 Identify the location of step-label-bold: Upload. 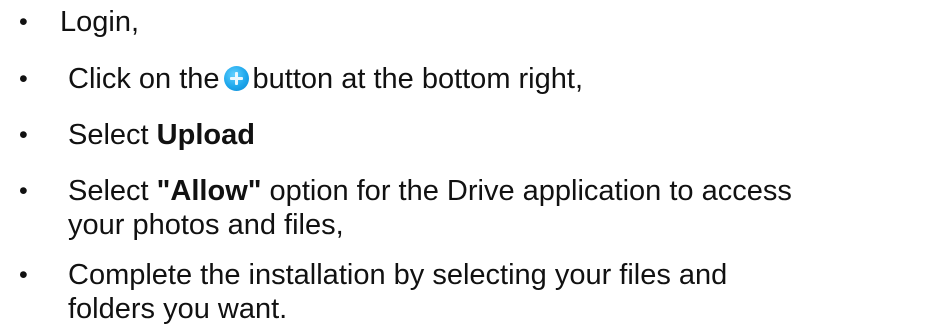
(205, 135).